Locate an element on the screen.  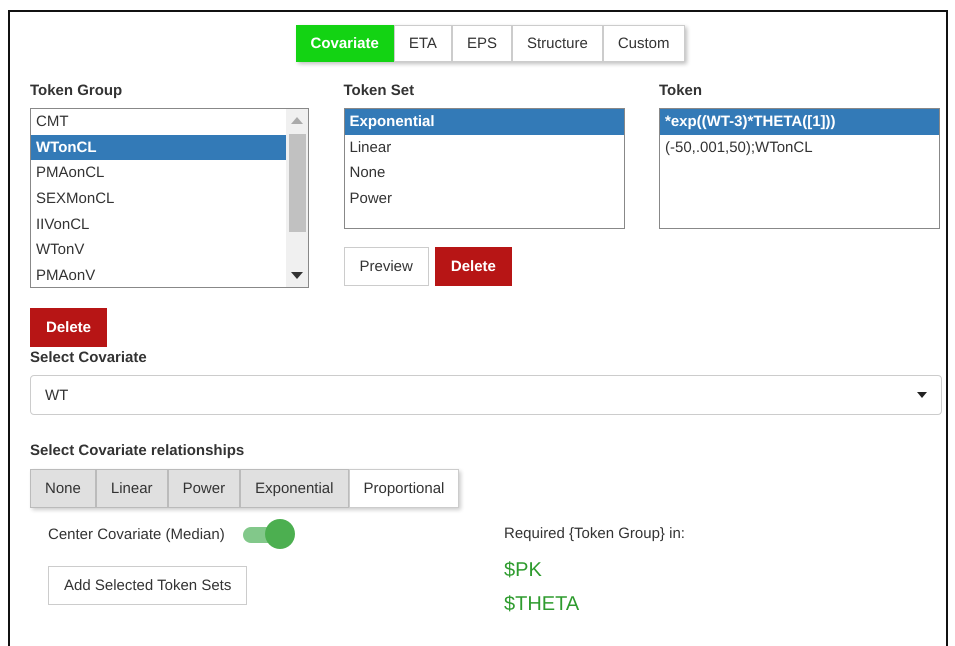
list-item: SEXMonCL is located at coordinates (158, 199).